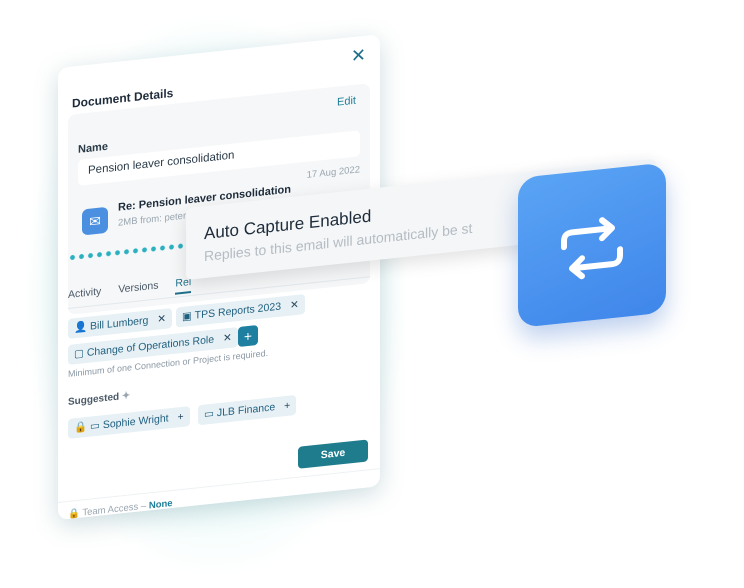 This screenshot has width=744, height=588. Describe the element at coordinates (79, 354) in the screenshot. I see `chat-icon: ▢` at that location.